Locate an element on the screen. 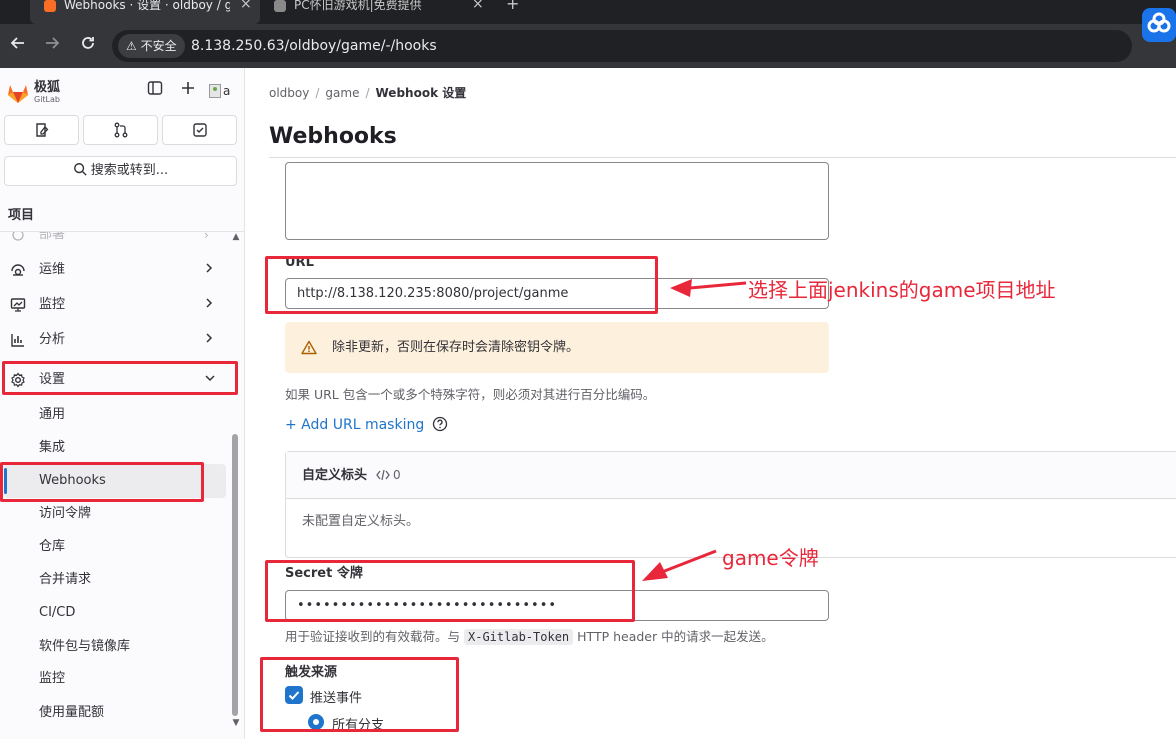 The height and width of the screenshot is (739, 1176). sidebar-item-analytics: 分析 is located at coordinates (114, 340).